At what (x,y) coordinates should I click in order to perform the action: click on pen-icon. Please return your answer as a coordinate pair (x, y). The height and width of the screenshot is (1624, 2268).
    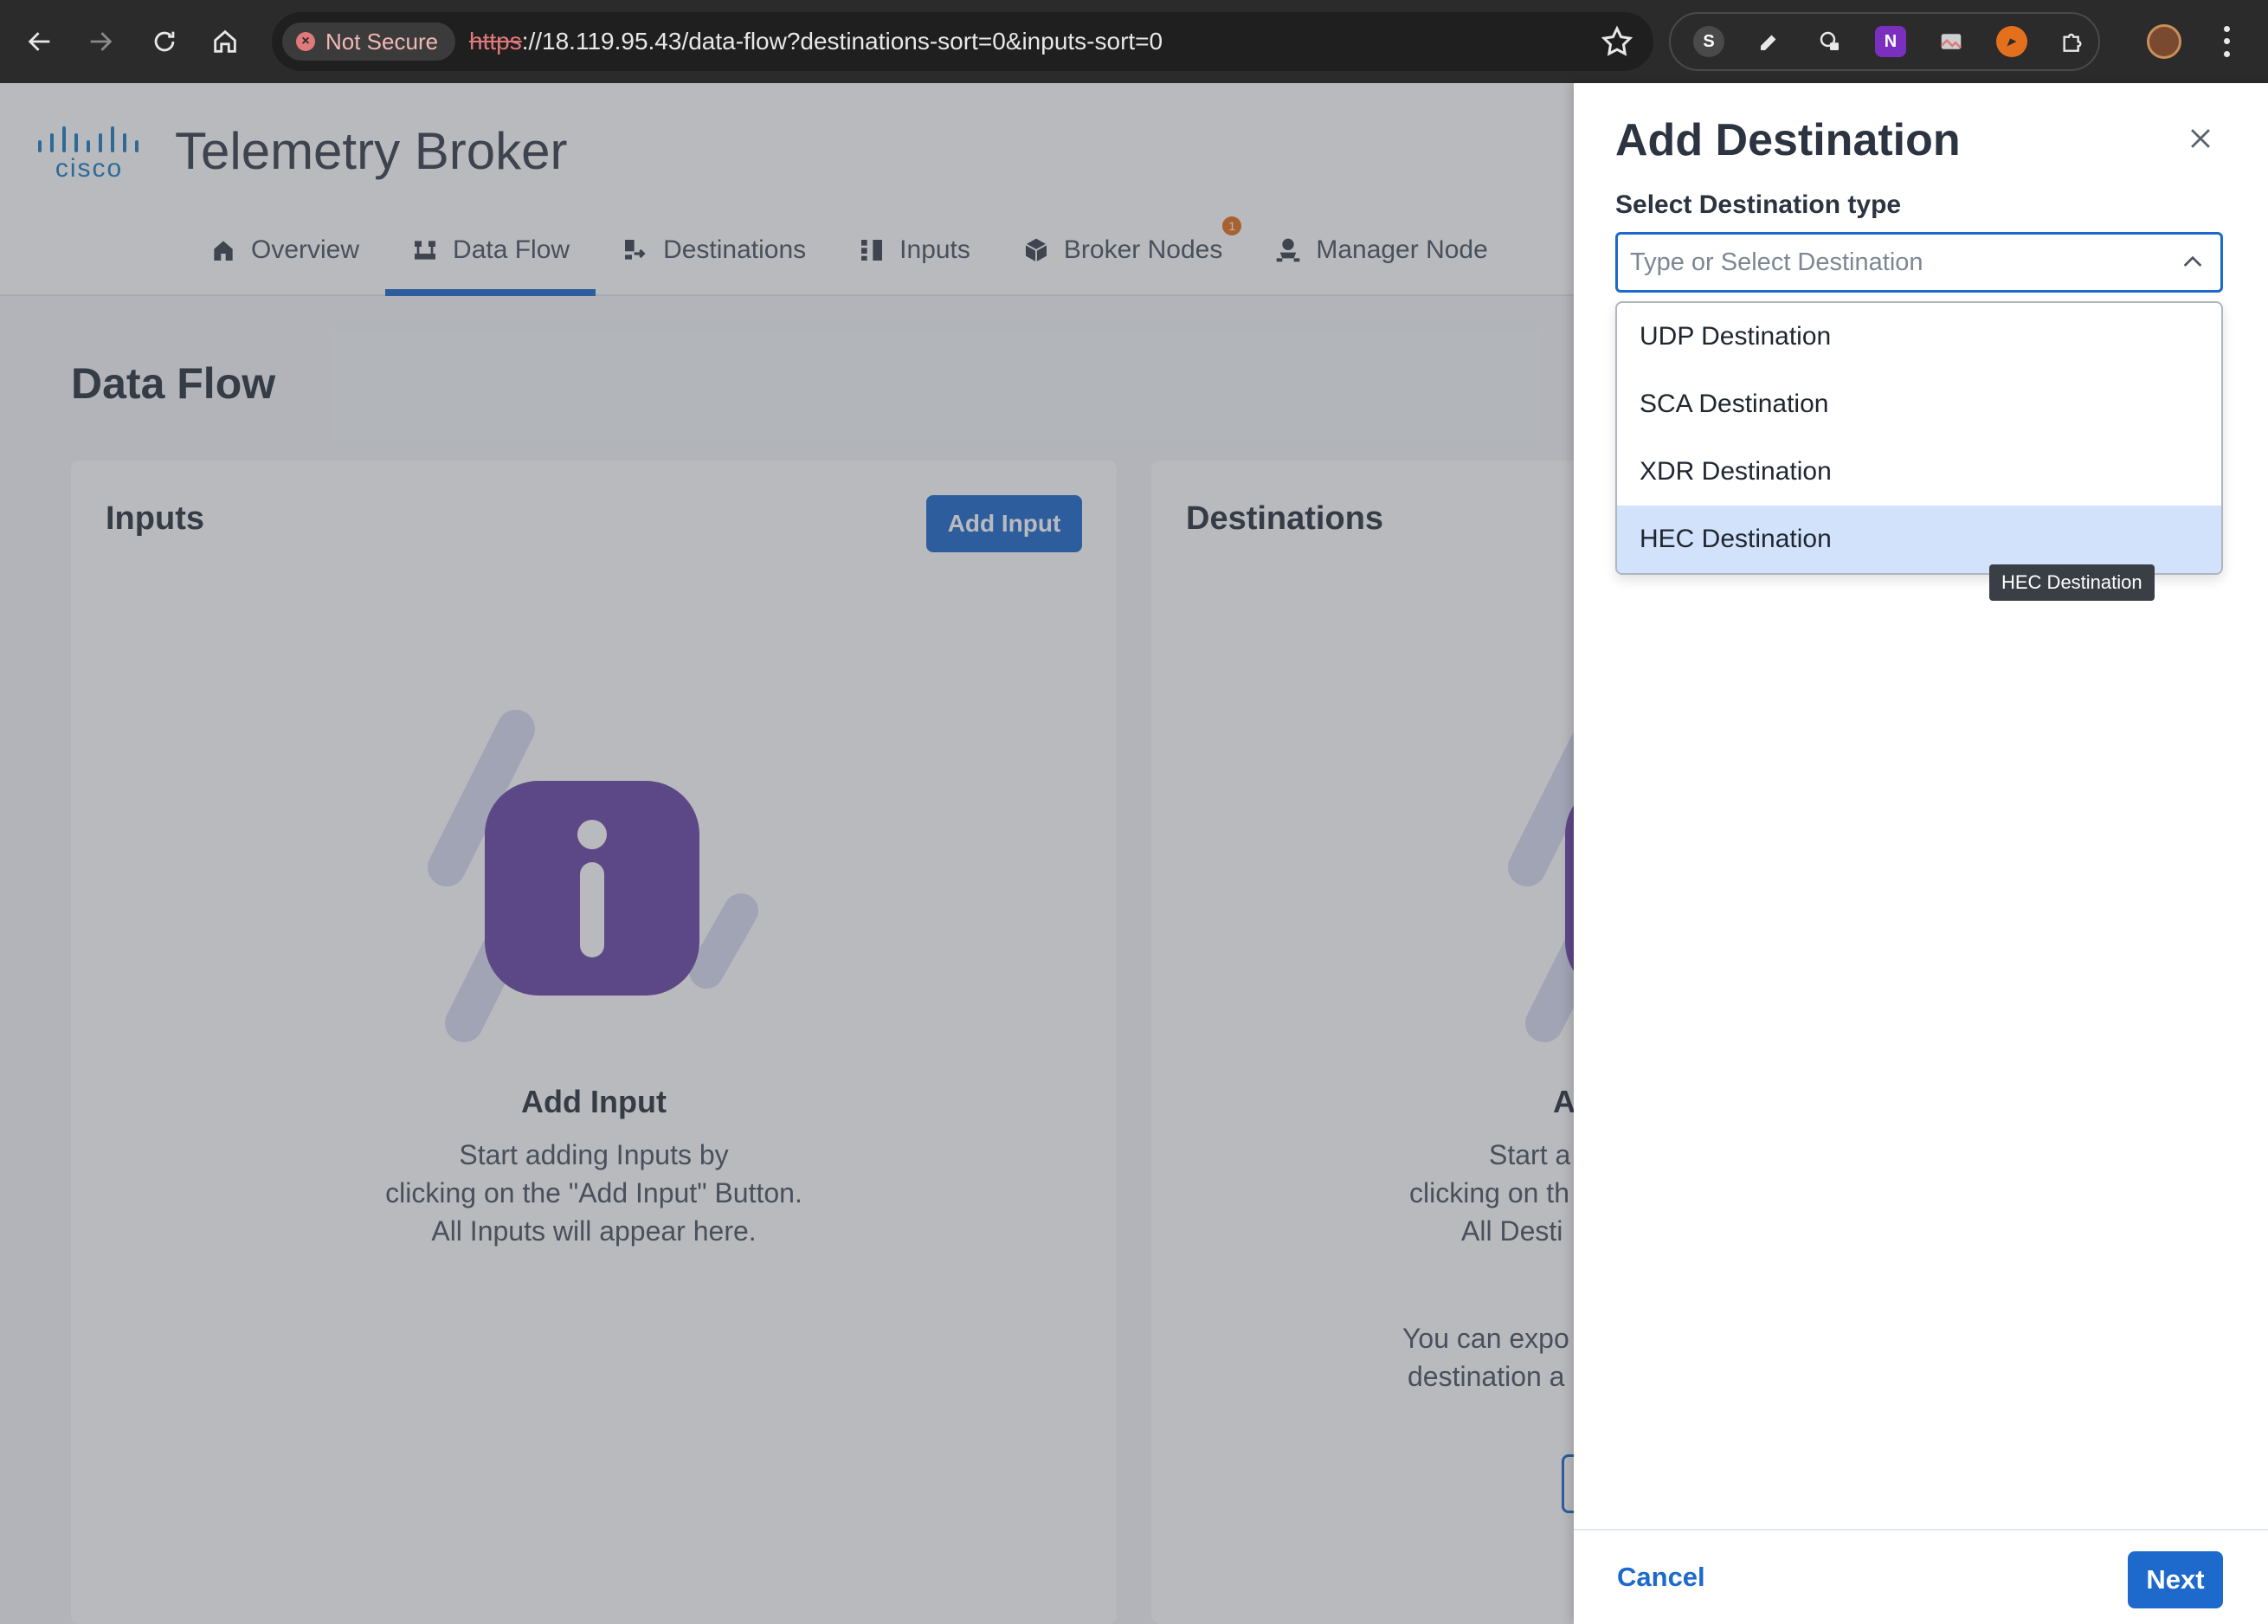
    Looking at the image, I should click on (1769, 41).